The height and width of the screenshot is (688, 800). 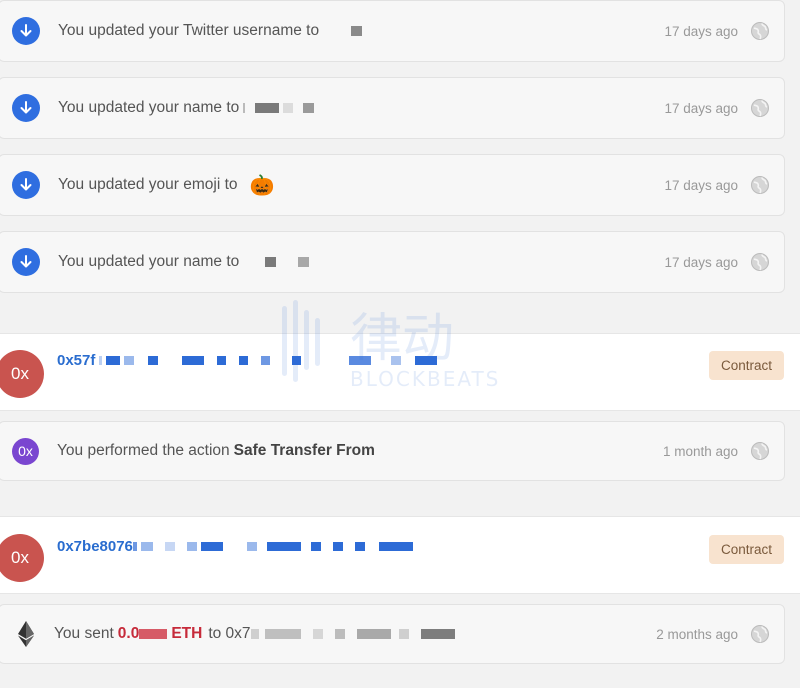 What do you see at coordinates (128, 633) in the screenshot?
I see `eth-amount: 0.0` at bounding box center [128, 633].